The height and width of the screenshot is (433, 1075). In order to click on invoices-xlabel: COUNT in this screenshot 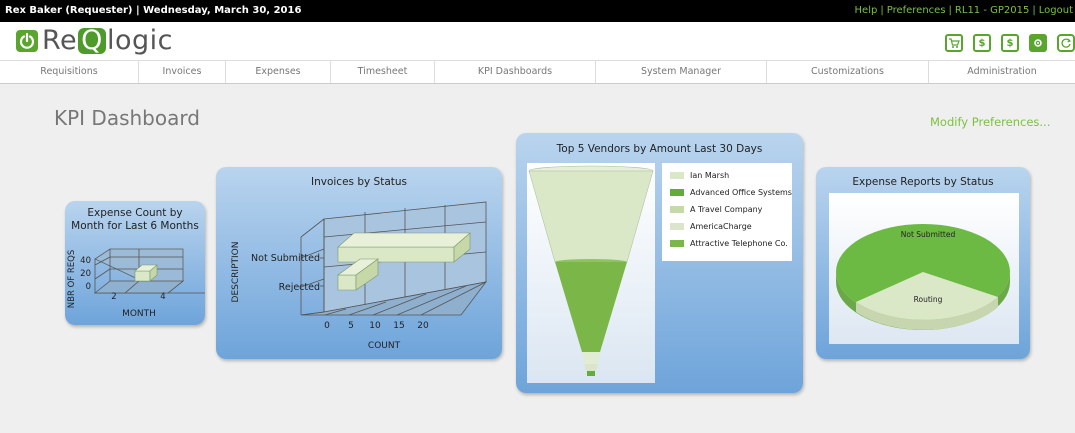, I will do `click(384, 346)`.